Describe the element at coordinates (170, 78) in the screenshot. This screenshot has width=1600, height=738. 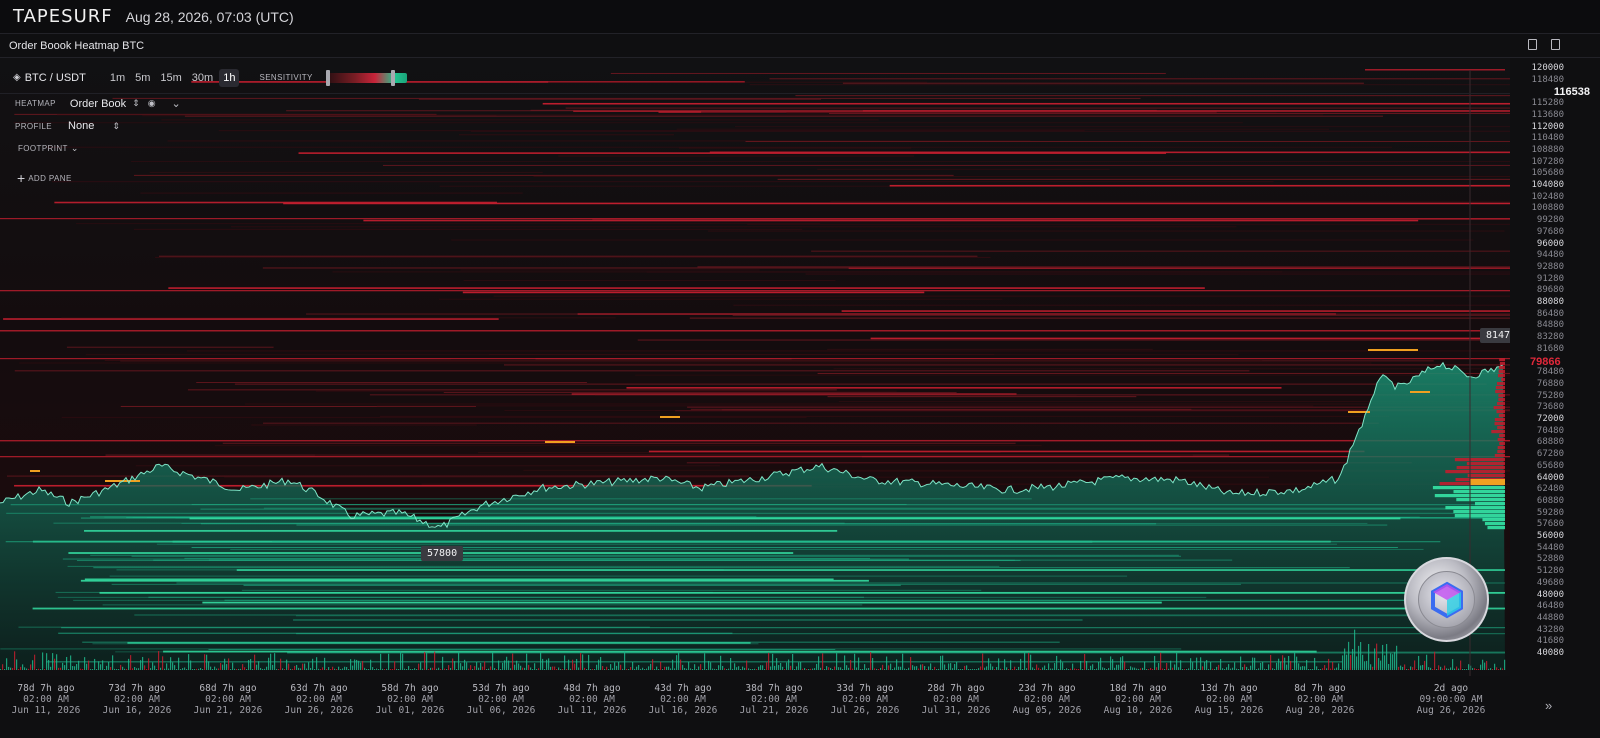
I see `timeframe-15m: 15m` at that location.